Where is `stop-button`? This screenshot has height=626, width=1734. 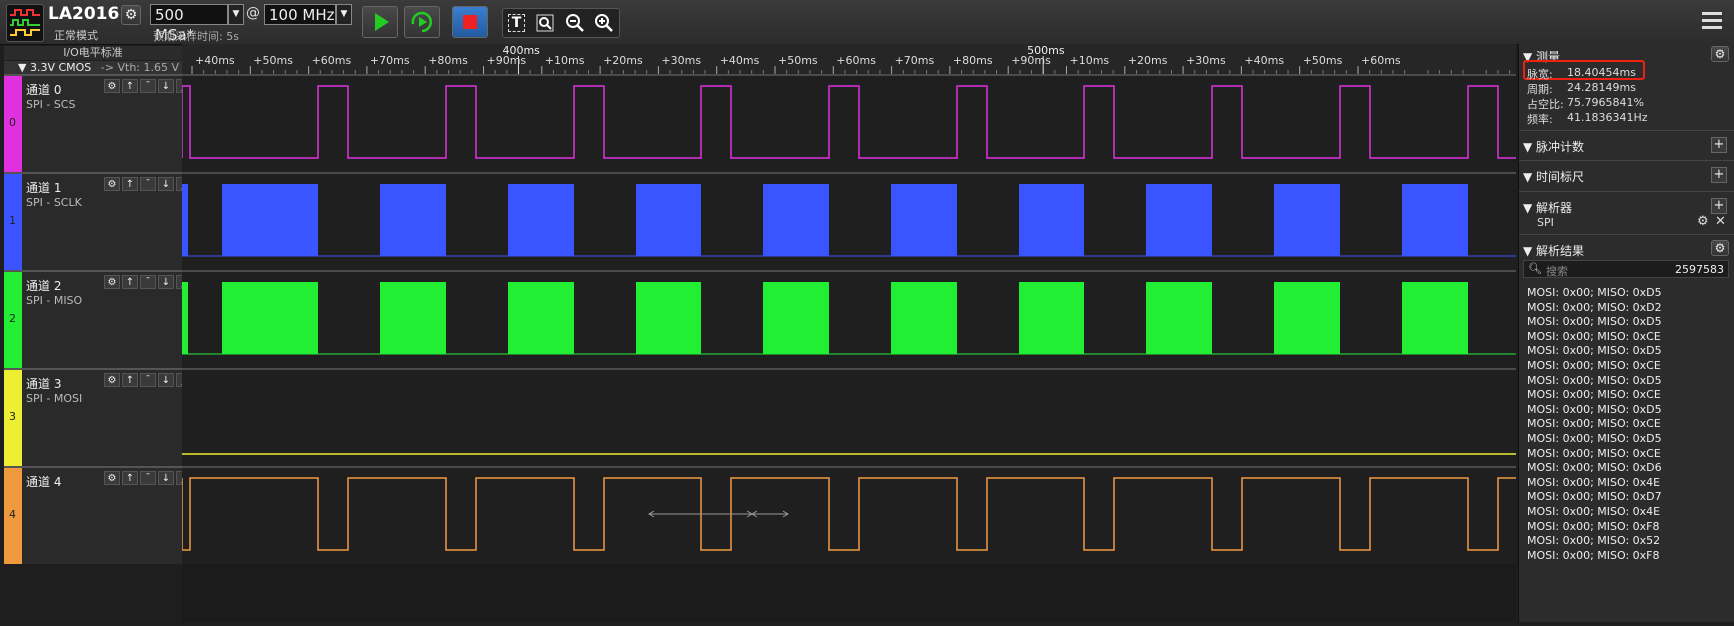 stop-button is located at coordinates (470, 22).